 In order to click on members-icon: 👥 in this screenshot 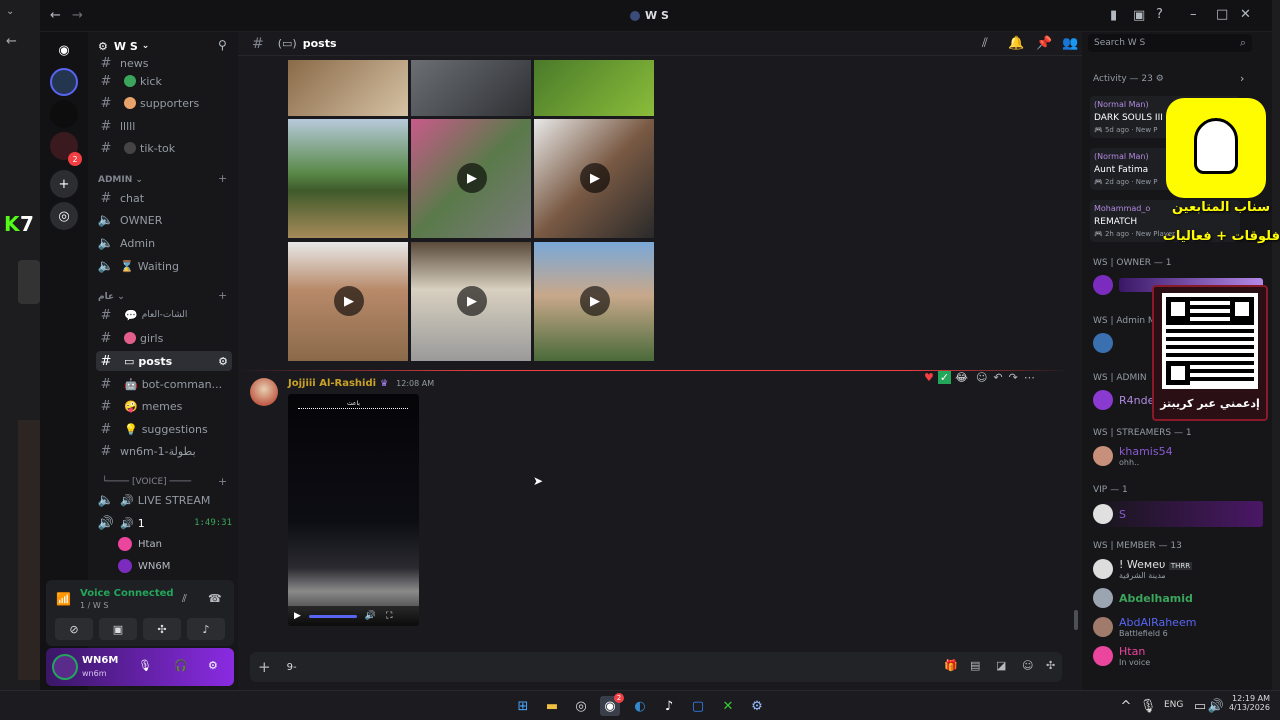, I will do `click(1070, 43)`.